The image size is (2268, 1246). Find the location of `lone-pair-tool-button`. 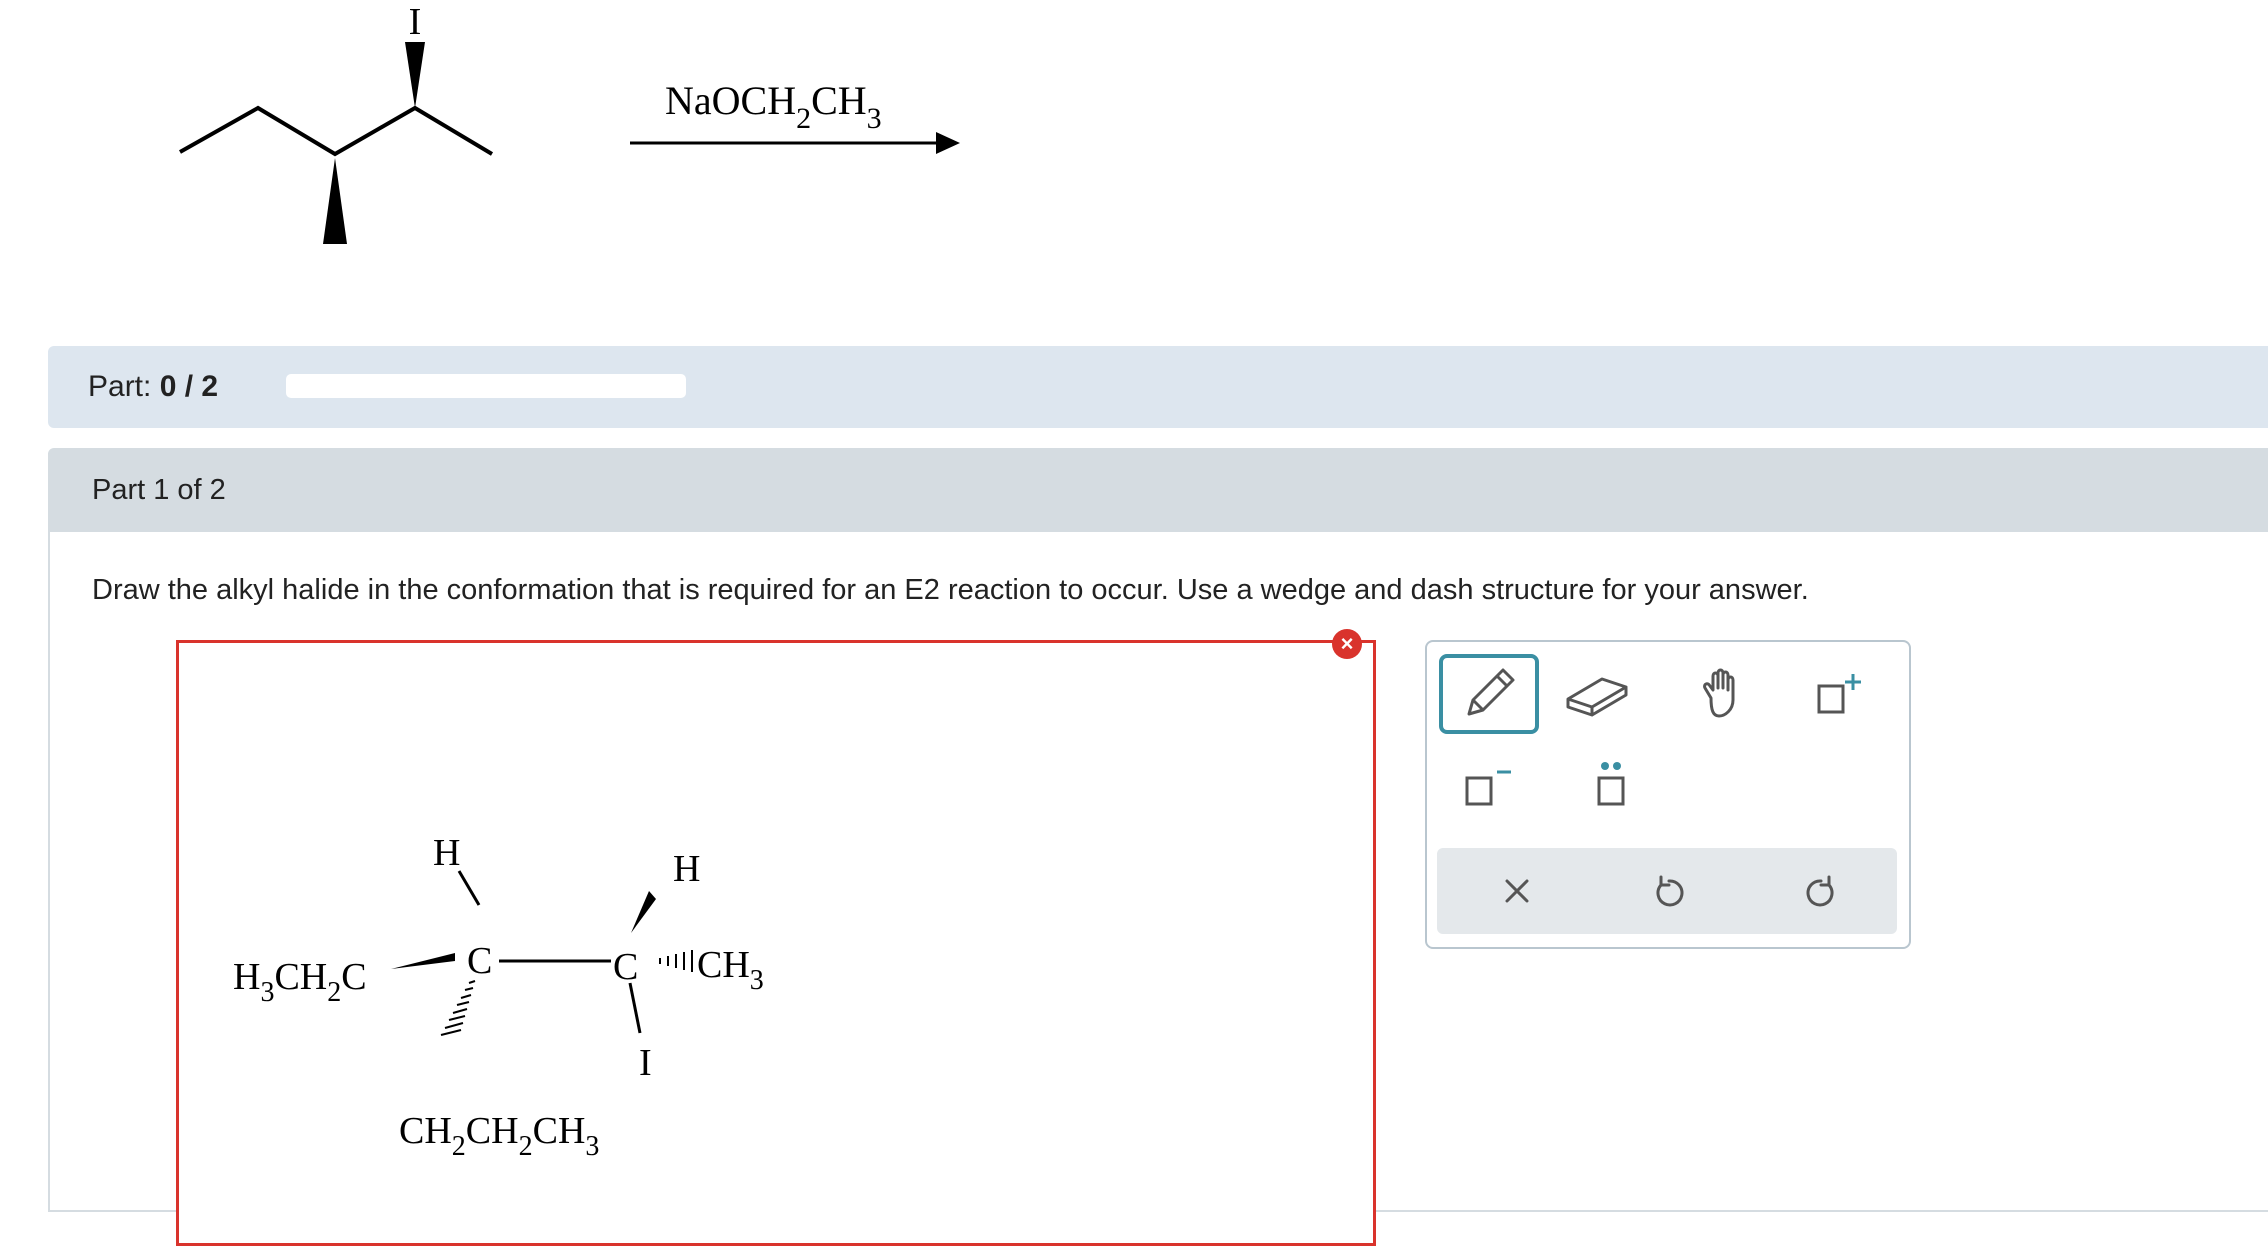

lone-pair-tool-button is located at coordinates (1611, 786).